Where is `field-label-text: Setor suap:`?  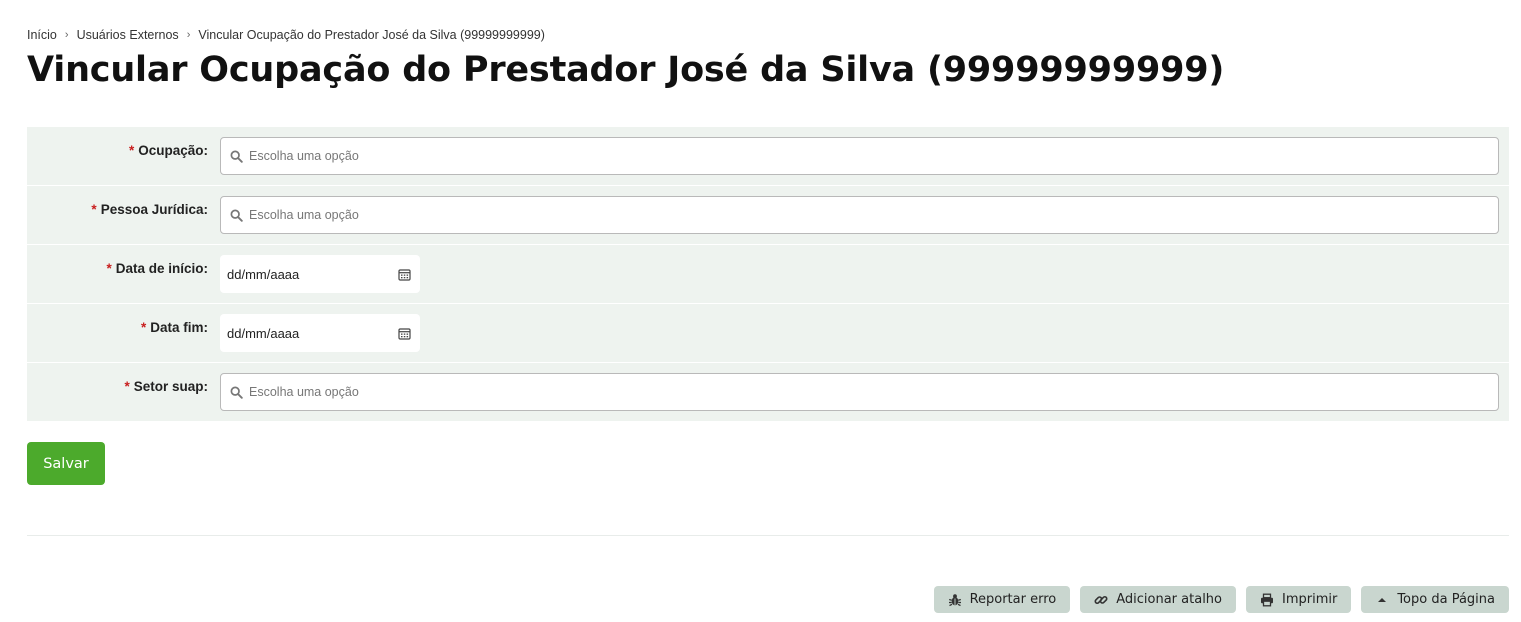
field-label-text: Setor suap: is located at coordinates (170, 386).